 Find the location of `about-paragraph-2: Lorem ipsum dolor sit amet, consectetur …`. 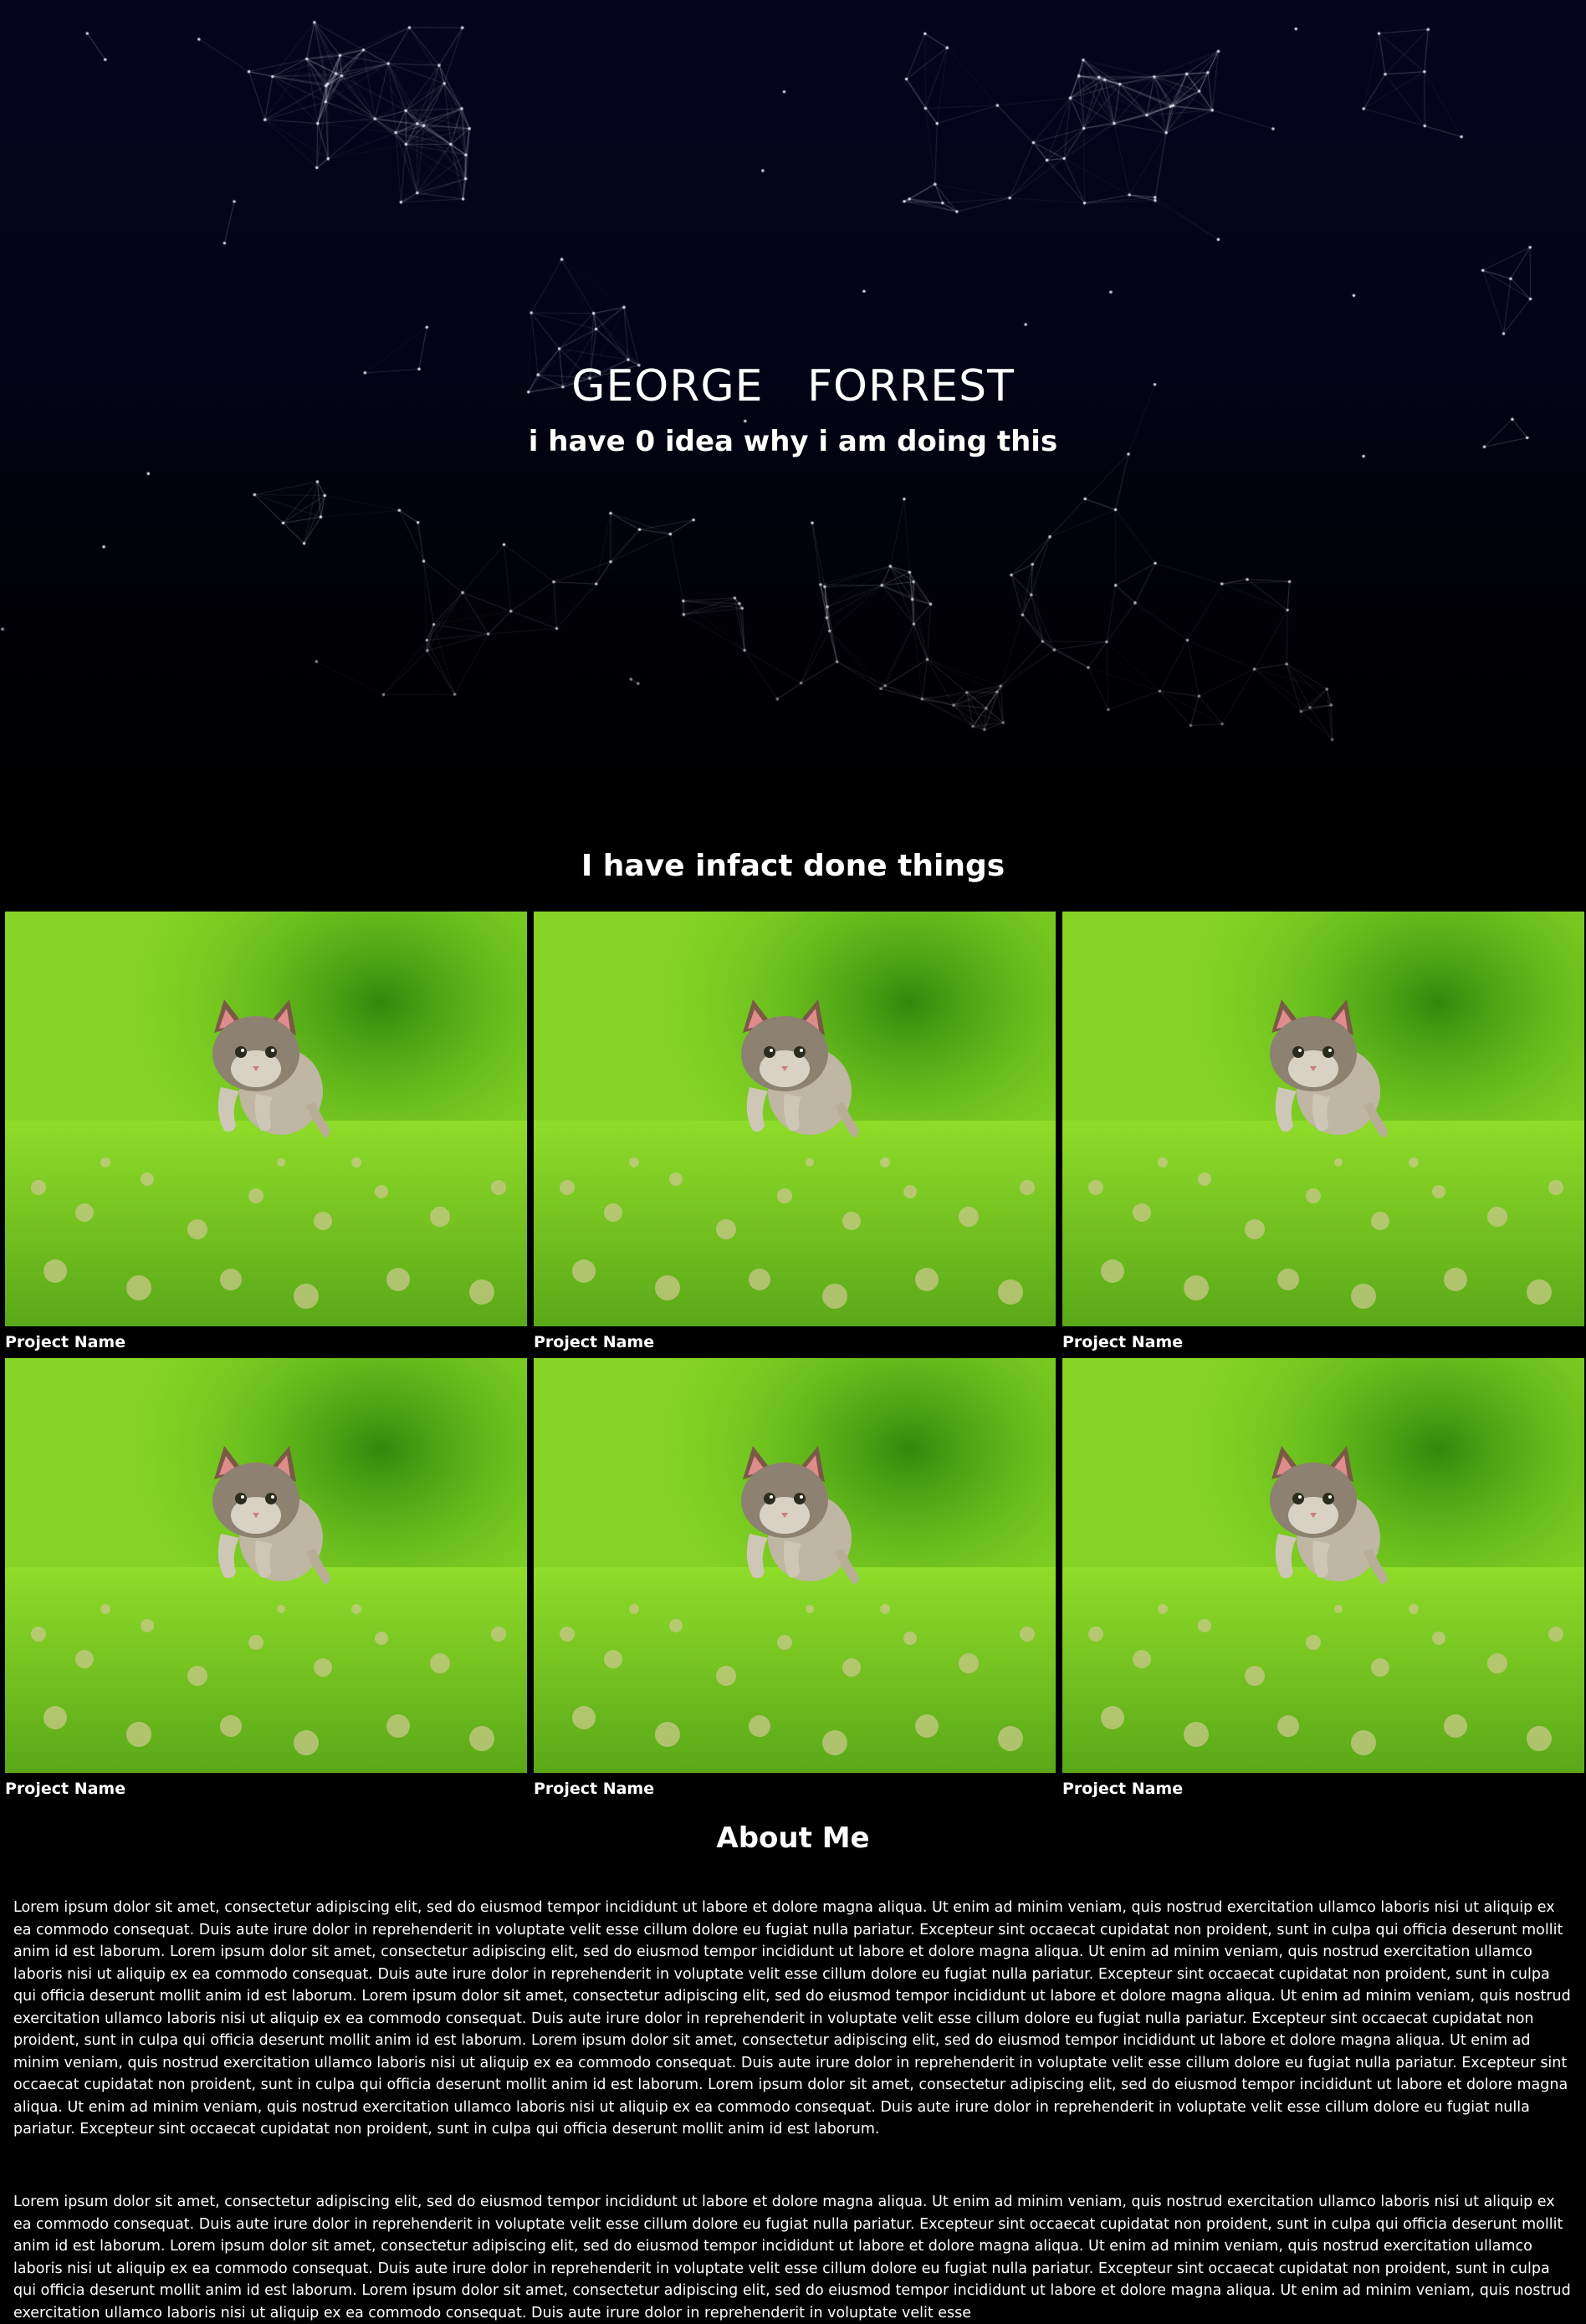

about-paragraph-2: Lorem ipsum dolor sit amet, consectetur … is located at coordinates (792, 2257).